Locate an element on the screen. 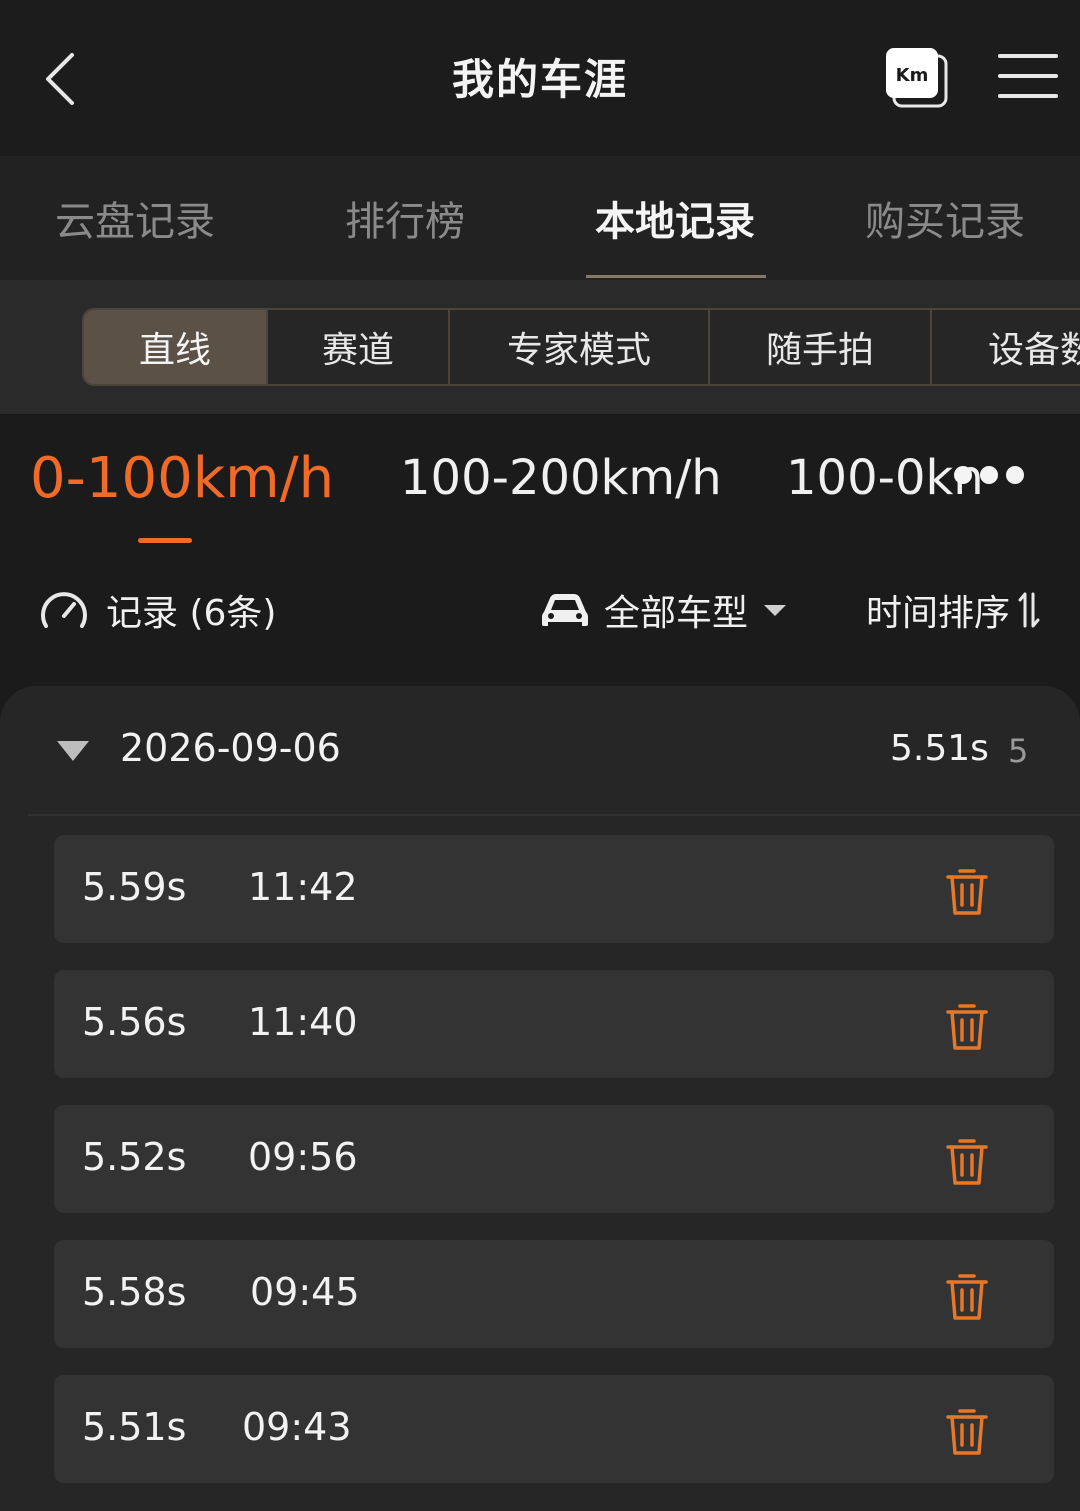 The height and width of the screenshot is (1511, 1080). record-row: 5.51s 09:43 is located at coordinates (554, 1429).